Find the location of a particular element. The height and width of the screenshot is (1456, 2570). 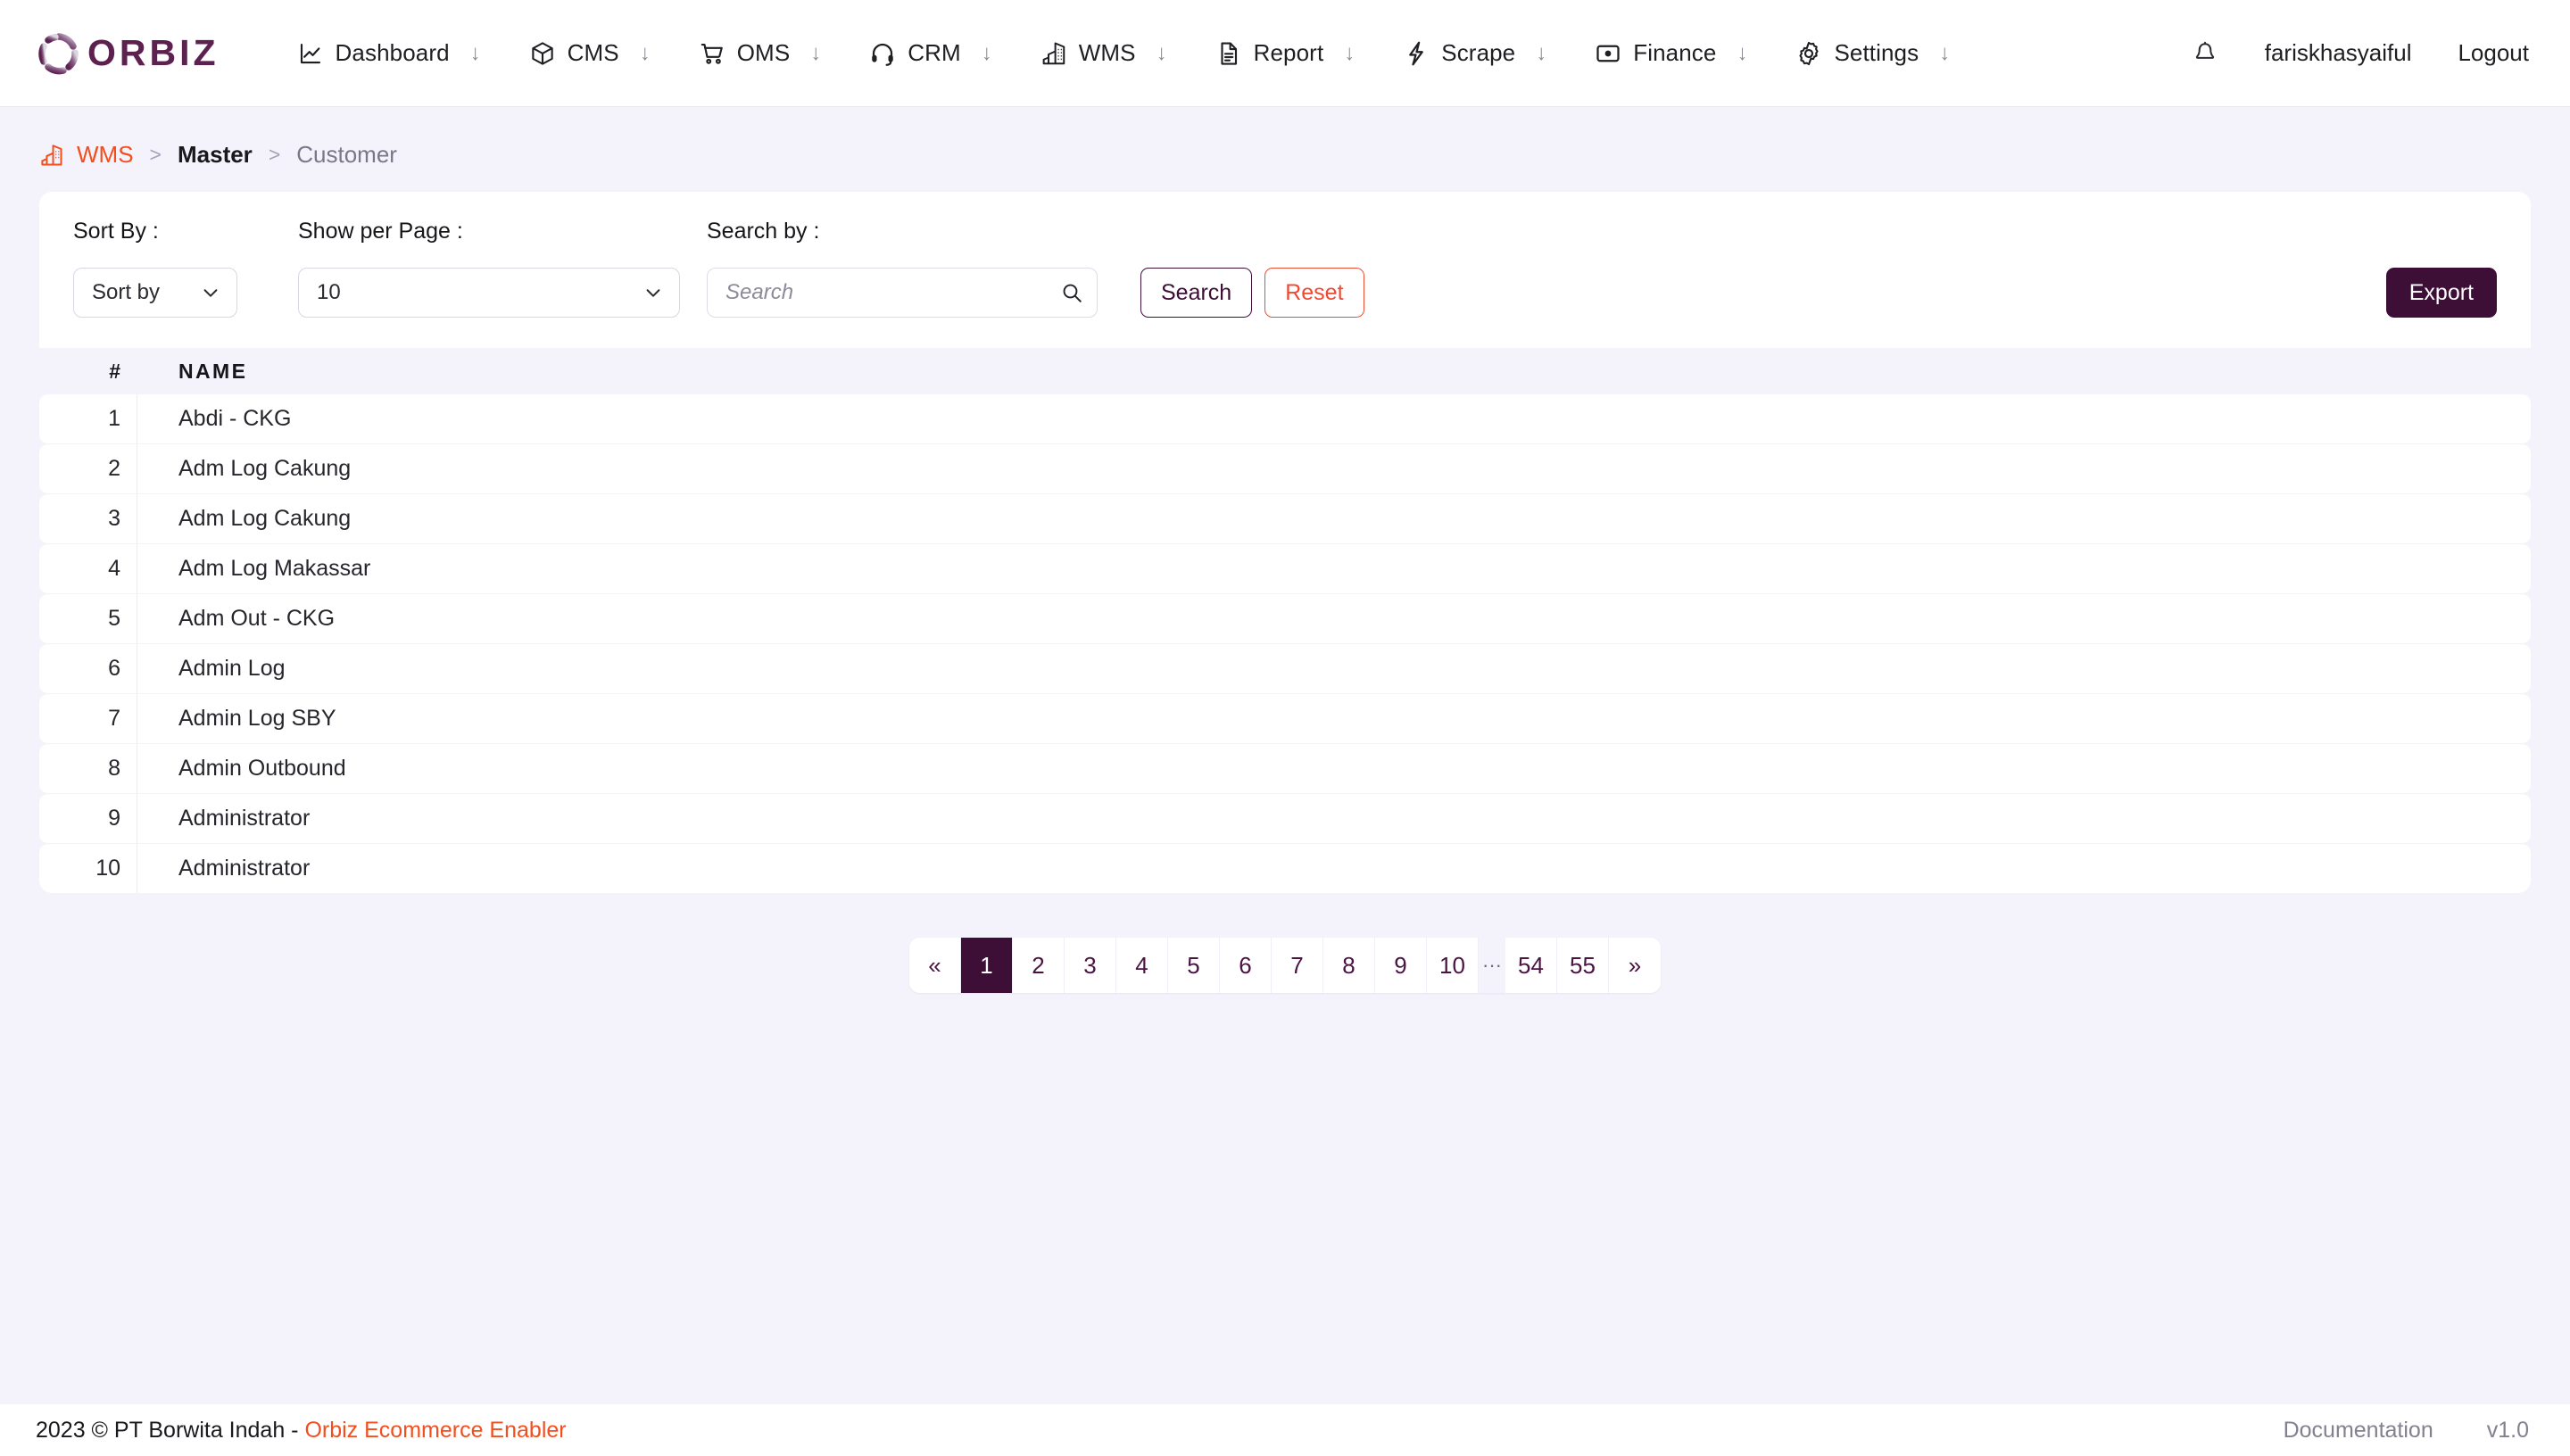

pagination: «1 2 3 4 5 6 7 8 9 10 ··· 54 55» is located at coordinates (1285, 965).